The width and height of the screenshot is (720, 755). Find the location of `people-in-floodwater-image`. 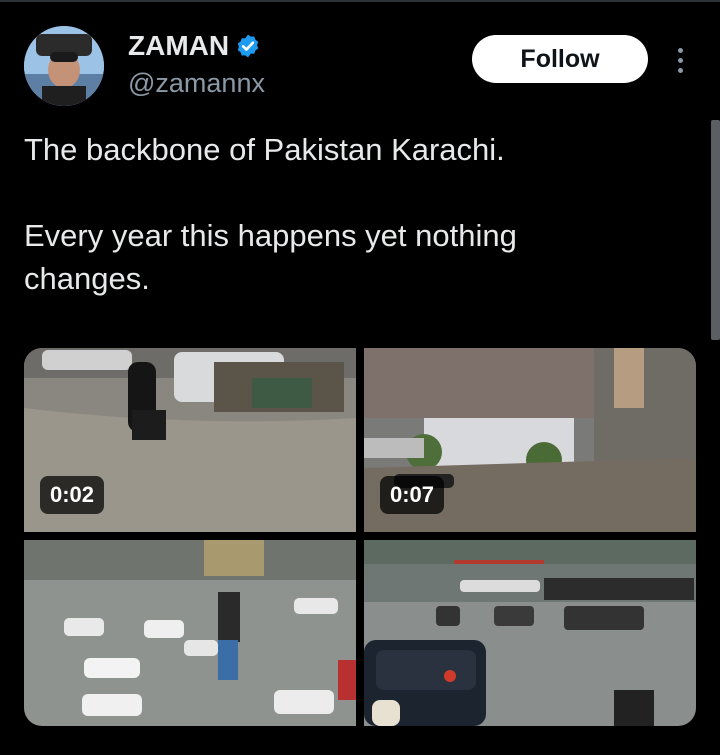

people-in-floodwater-image is located at coordinates (530, 633).